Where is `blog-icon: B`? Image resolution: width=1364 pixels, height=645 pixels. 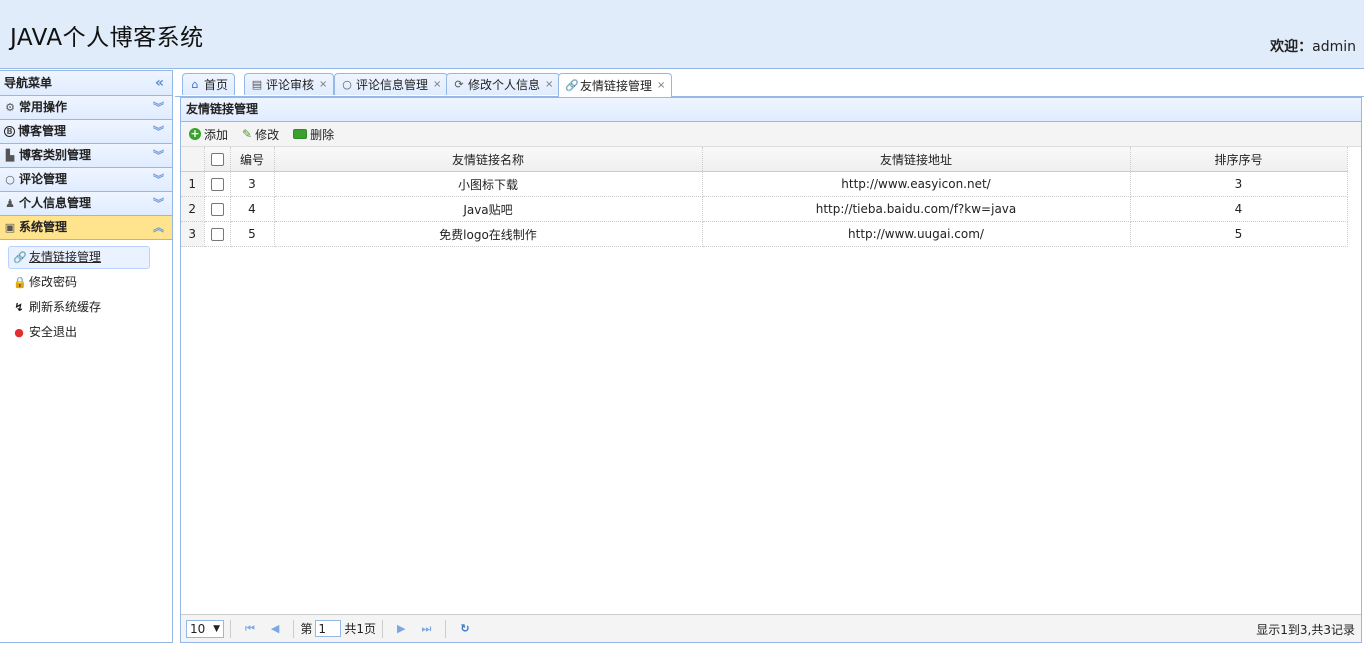 blog-icon: B is located at coordinates (9, 131).